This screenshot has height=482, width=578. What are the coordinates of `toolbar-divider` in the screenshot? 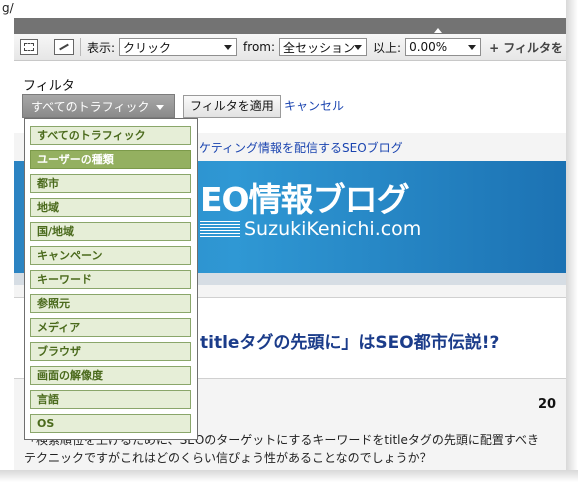 It's located at (80, 47).